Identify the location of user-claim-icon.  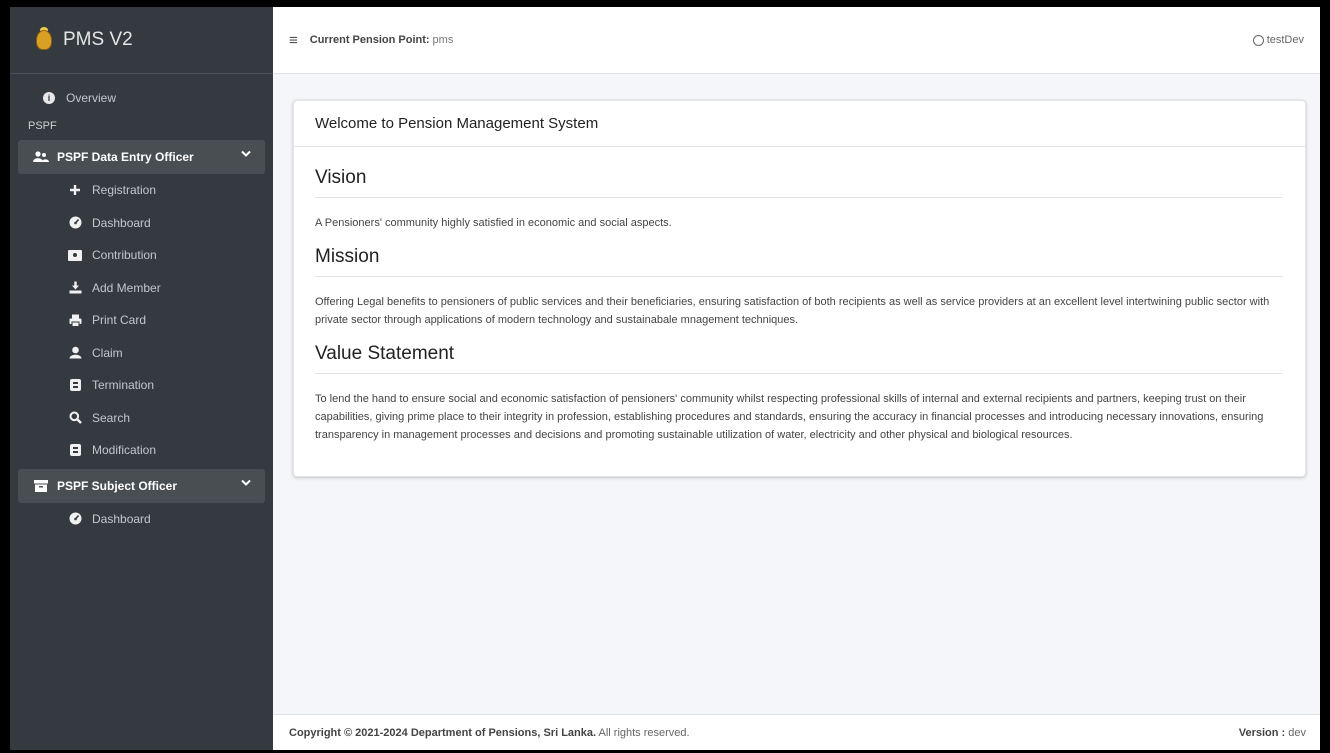
(75, 352).